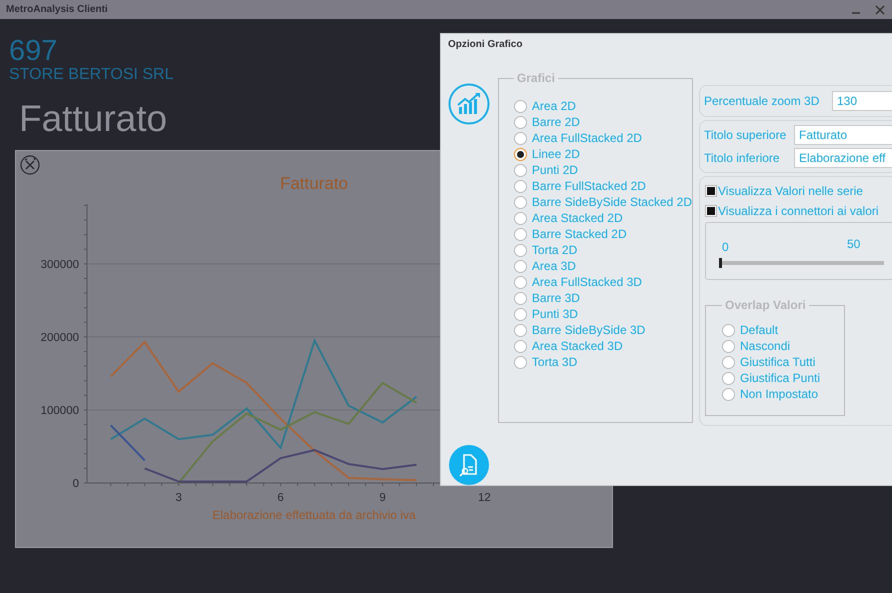 Image resolution: width=892 pixels, height=593 pixels. What do you see at coordinates (93, 119) in the screenshot?
I see `page-title: Fatturato` at bounding box center [93, 119].